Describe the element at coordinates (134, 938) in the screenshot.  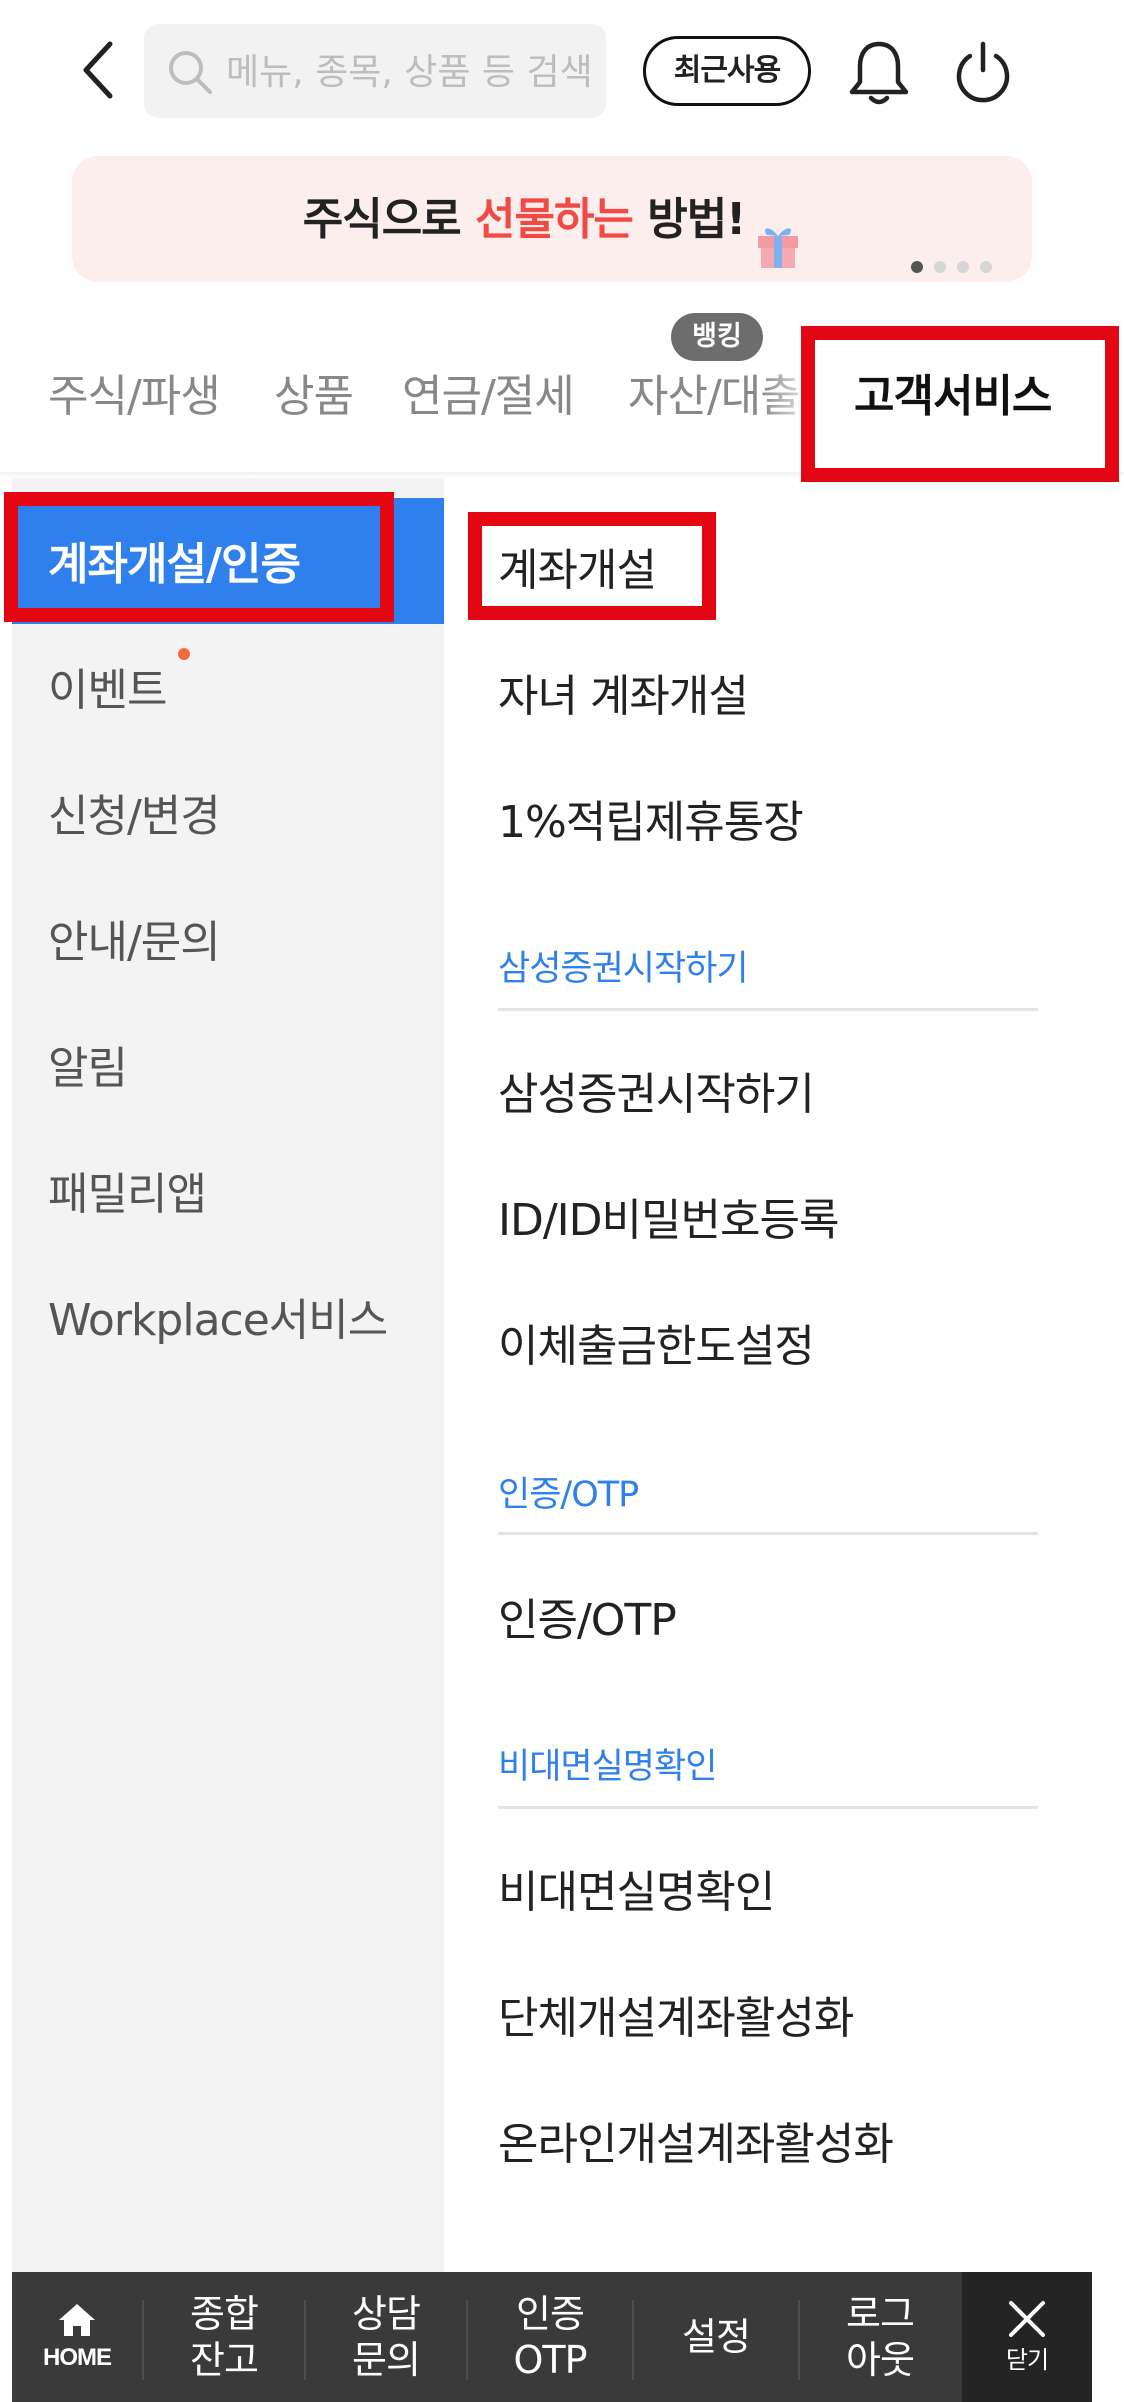
I see `category-guide-inquiry: 안내/문의` at that location.